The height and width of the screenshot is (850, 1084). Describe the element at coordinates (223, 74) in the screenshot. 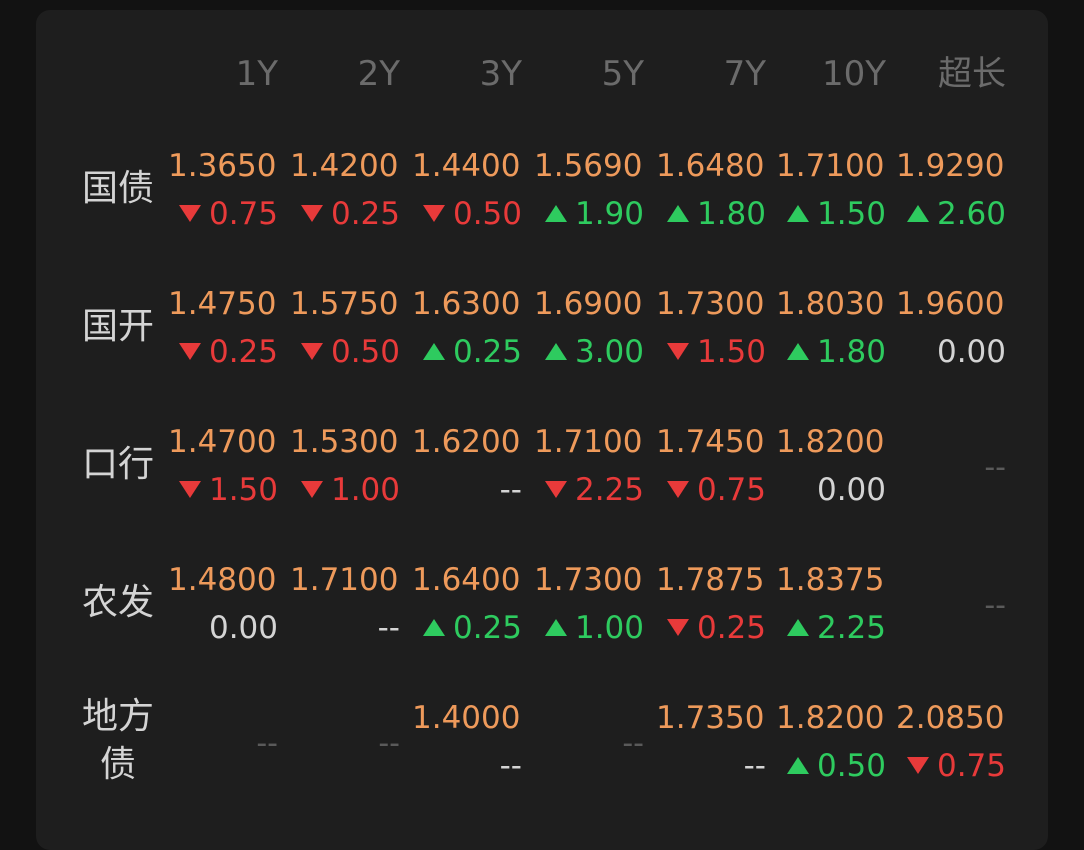

I see `column-header-0: 1Y` at that location.